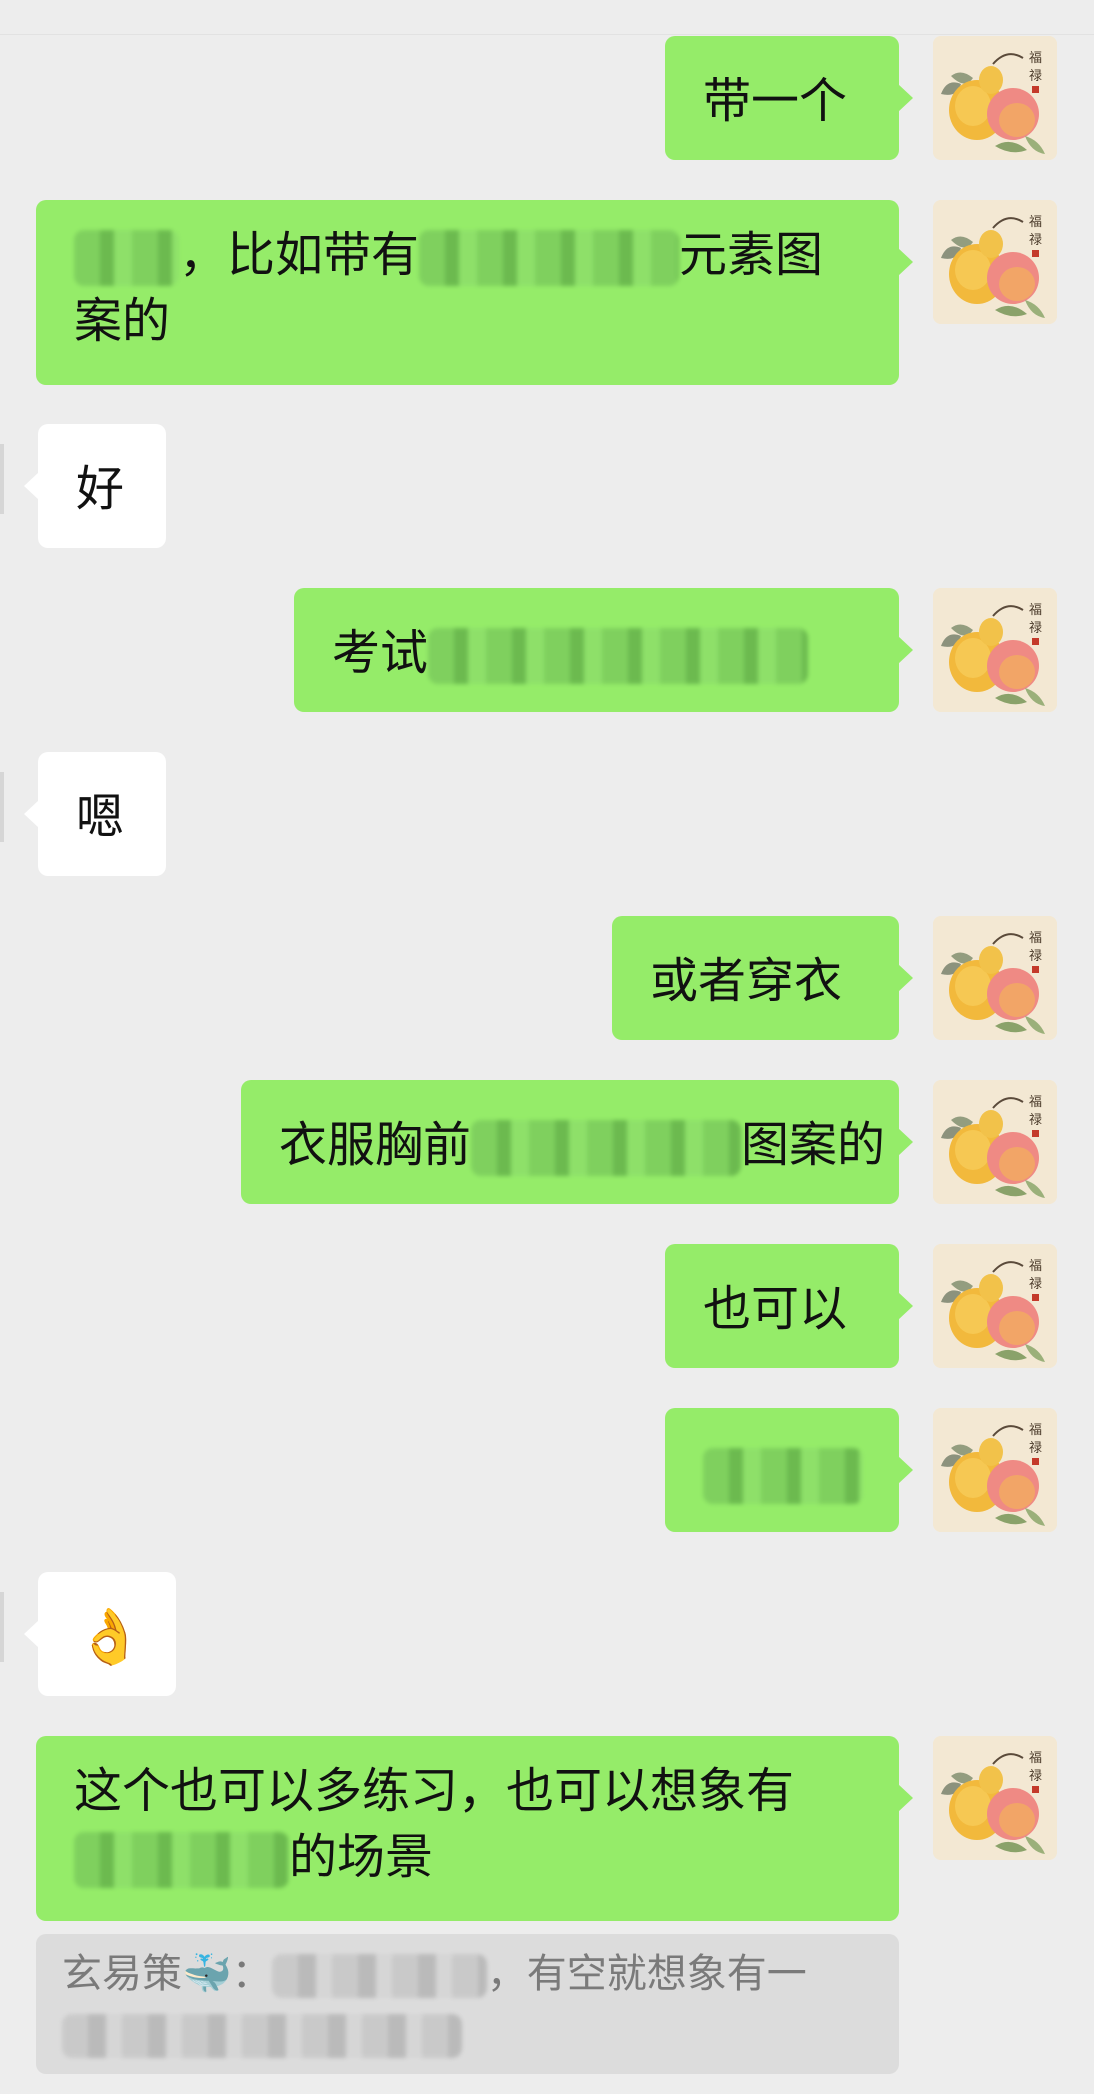 Image resolution: width=1094 pixels, height=2094 pixels. Describe the element at coordinates (361, 1857) in the screenshot. I see `message-text: 的场景` at that location.